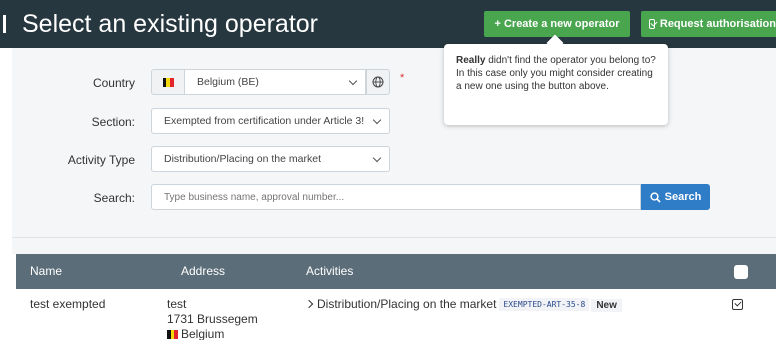 The height and width of the screenshot is (340, 776). I want to click on address-country: Belgium, so click(212, 333).